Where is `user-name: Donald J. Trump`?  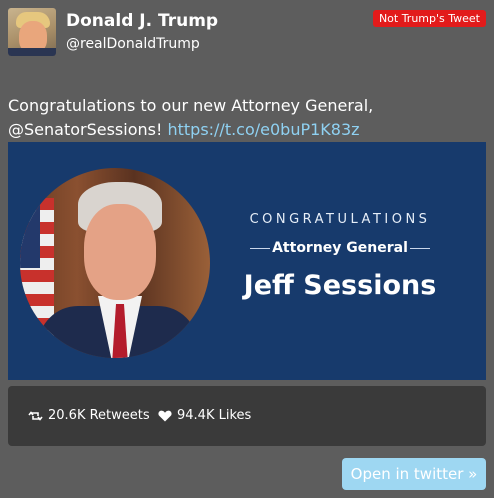
user-name: Donald J. Trump is located at coordinates (142, 21).